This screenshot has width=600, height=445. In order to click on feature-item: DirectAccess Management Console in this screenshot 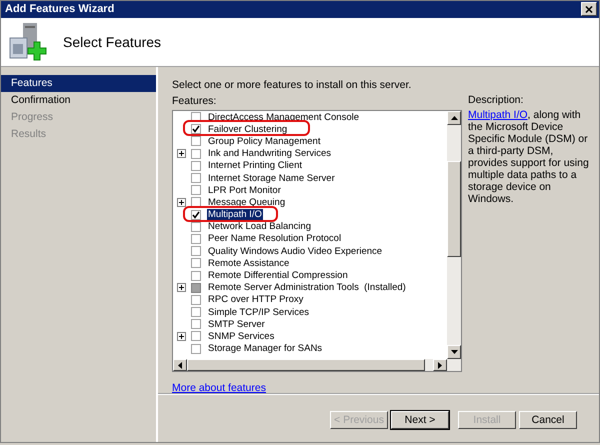, I will do `click(283, 117)`.